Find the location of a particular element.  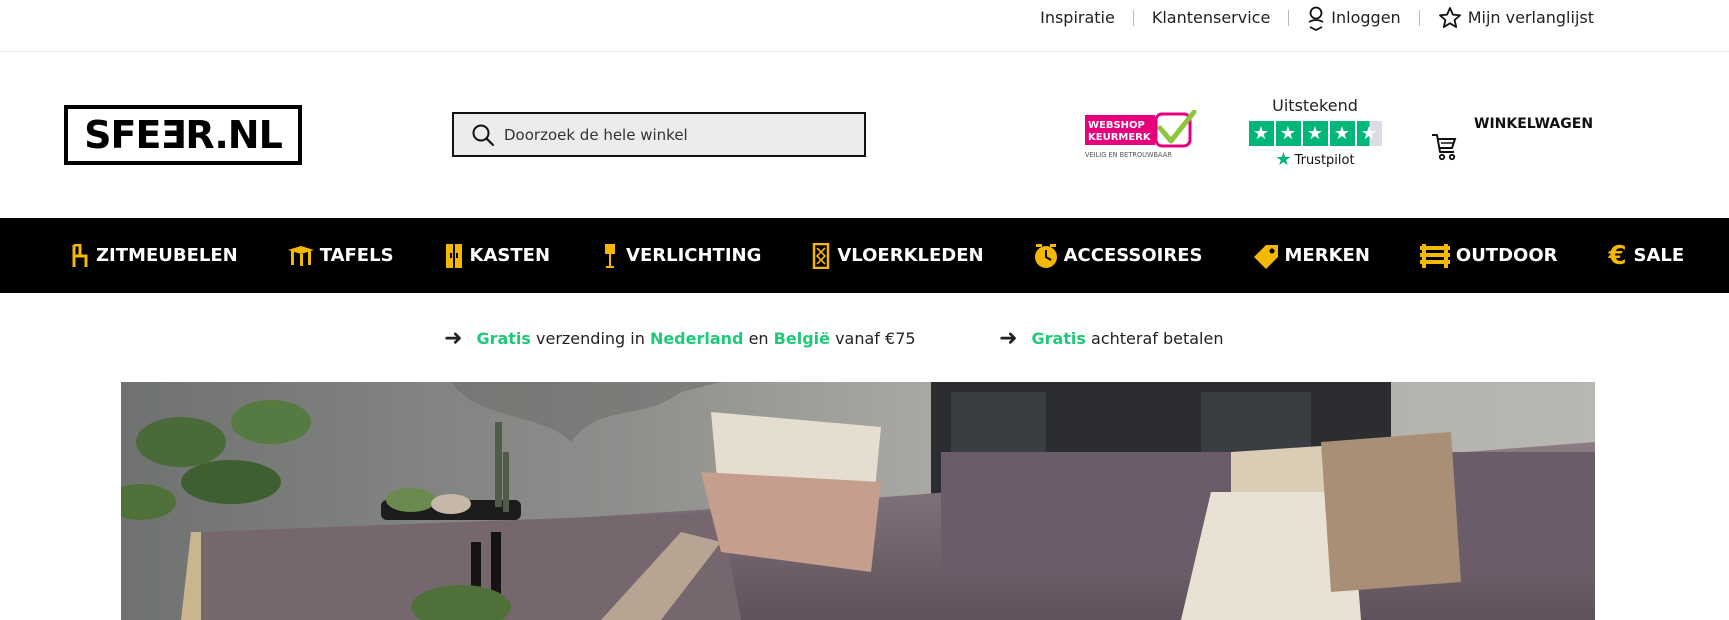

search-bar is located at coordinates (659, 134).